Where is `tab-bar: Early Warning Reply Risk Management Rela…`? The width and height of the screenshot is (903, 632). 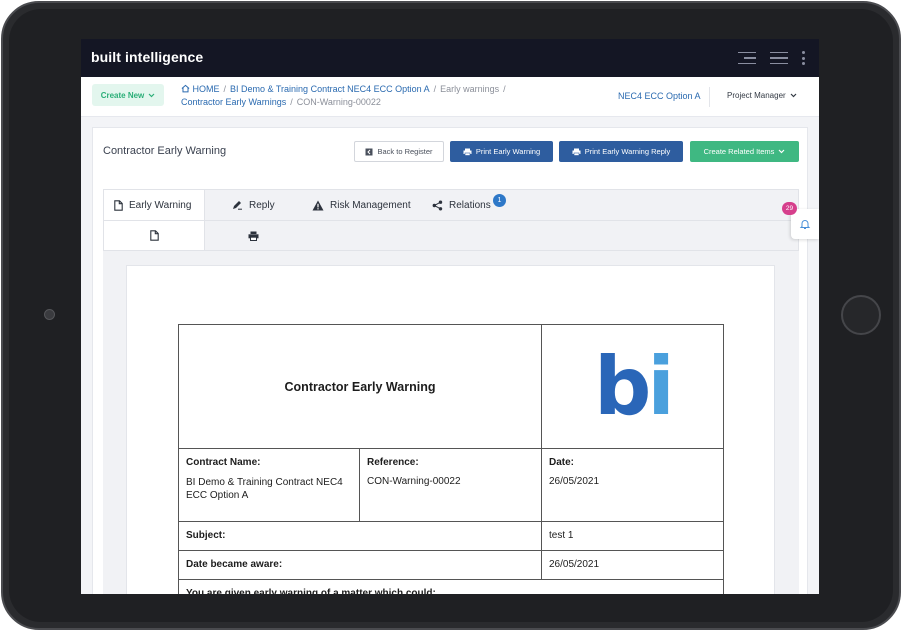 tab-bar: Early Warning Reply Risk Management Rela… is located at coordinates (451, 205).